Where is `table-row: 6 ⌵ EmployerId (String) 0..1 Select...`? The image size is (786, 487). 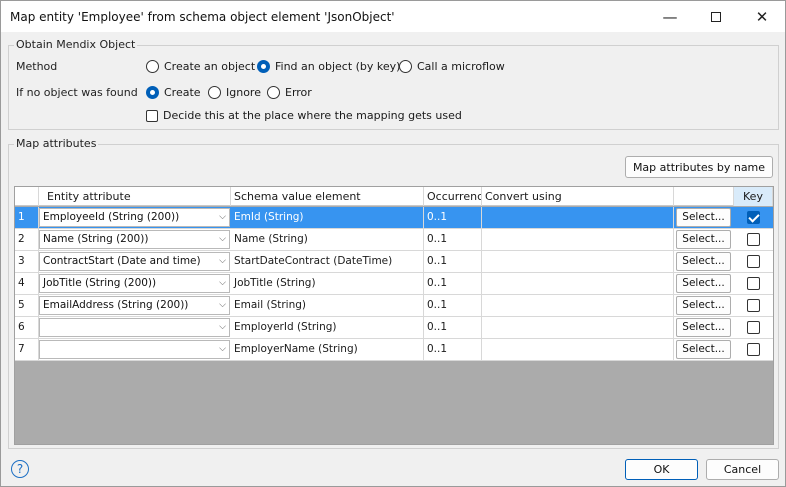
table-row: 6 ⌵ EmployerId (String) 0..1 Select... is located at coordinates (394, 328).